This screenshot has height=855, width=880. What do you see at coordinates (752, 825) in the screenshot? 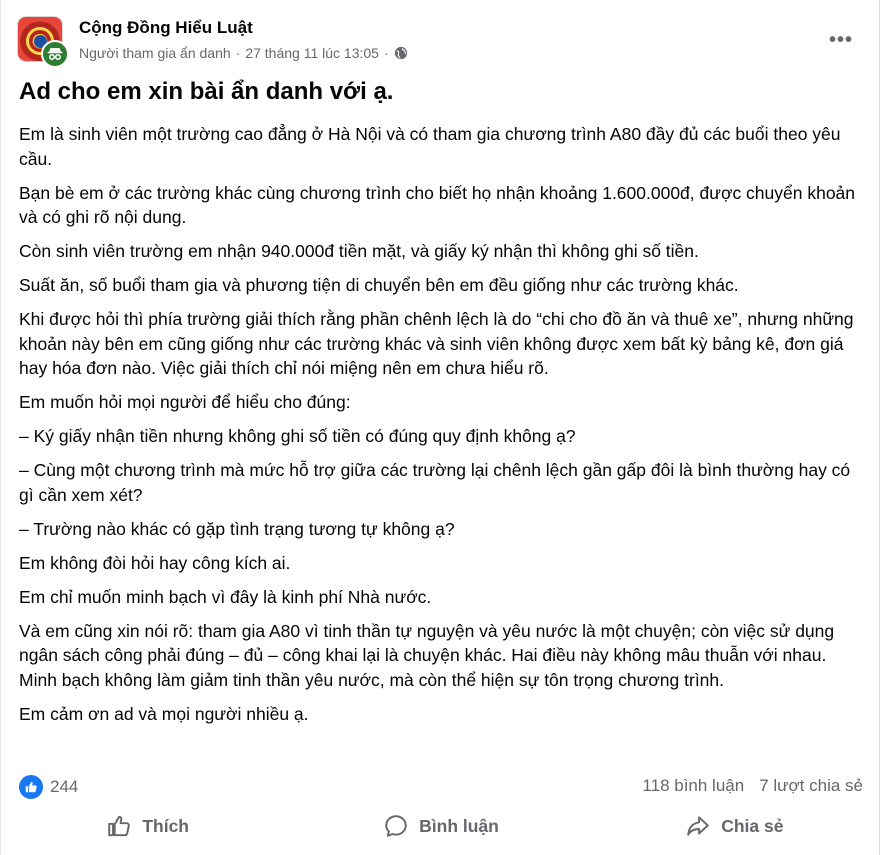
I see `share-label: Chia sẻ` at bounding box center [752, 825].